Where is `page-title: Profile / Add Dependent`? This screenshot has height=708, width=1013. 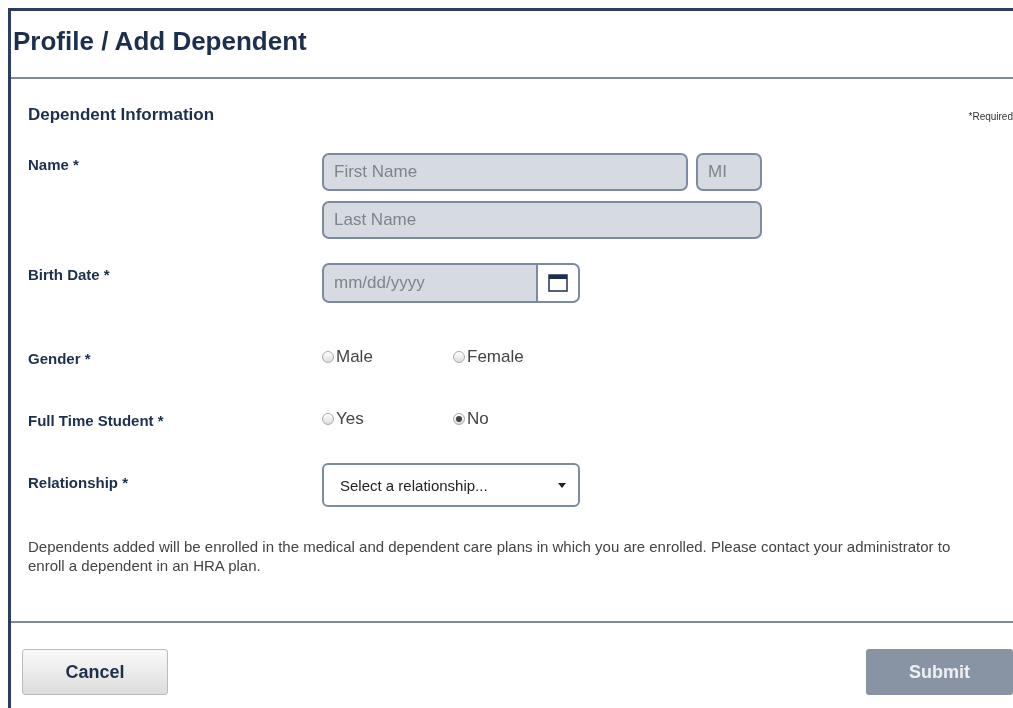 page-title: Profile / Add Dependent is located at coordinates (160, 41).